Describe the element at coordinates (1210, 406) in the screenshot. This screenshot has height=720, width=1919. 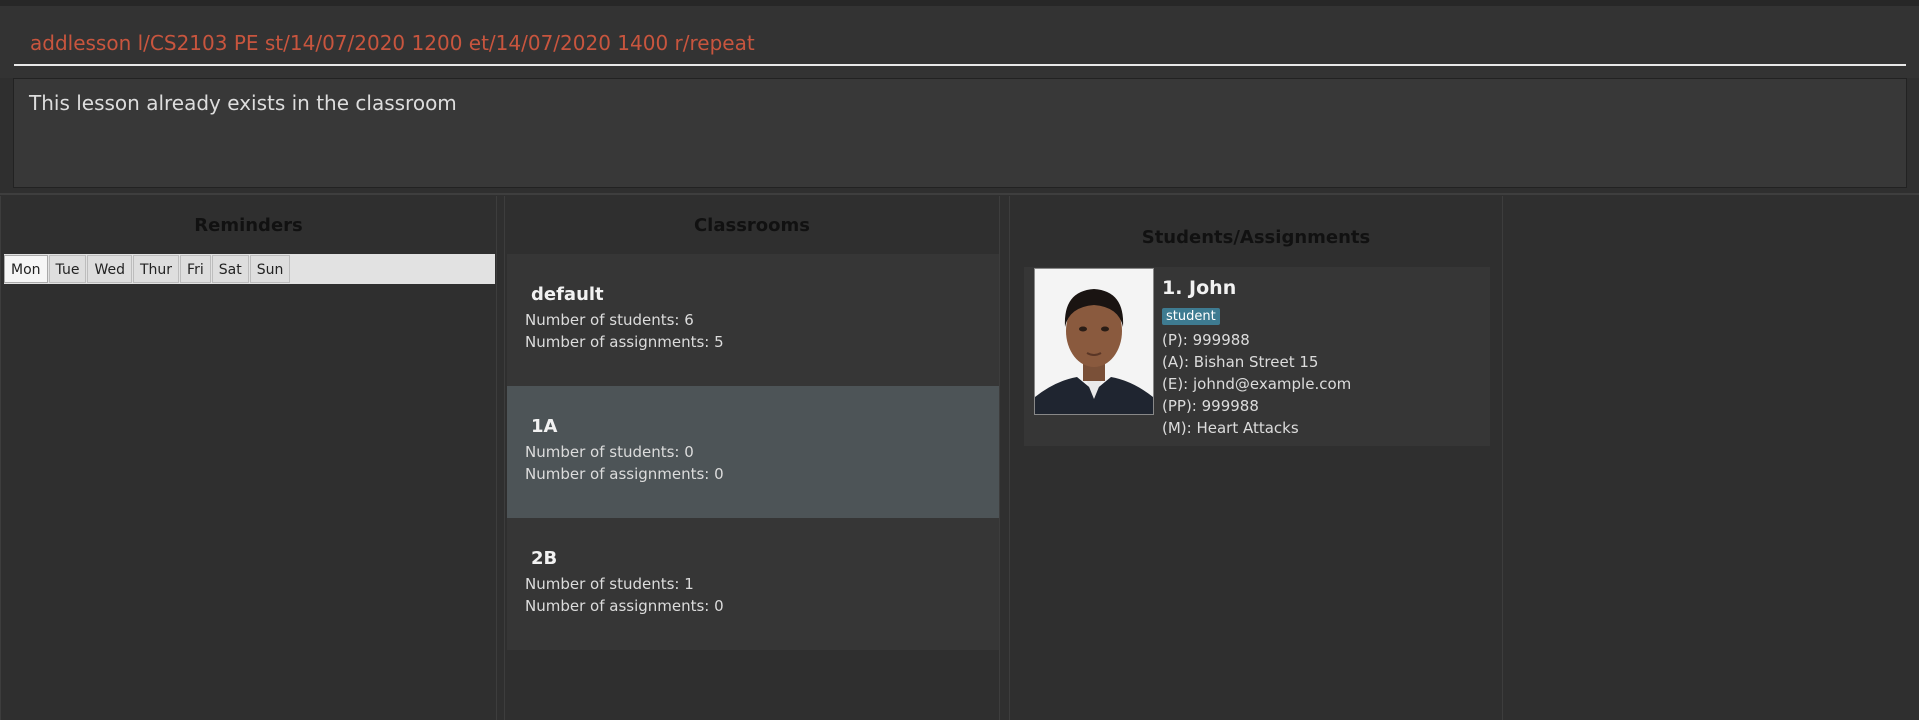
I see `student-parent-phone: (PP): 999988` at that location.